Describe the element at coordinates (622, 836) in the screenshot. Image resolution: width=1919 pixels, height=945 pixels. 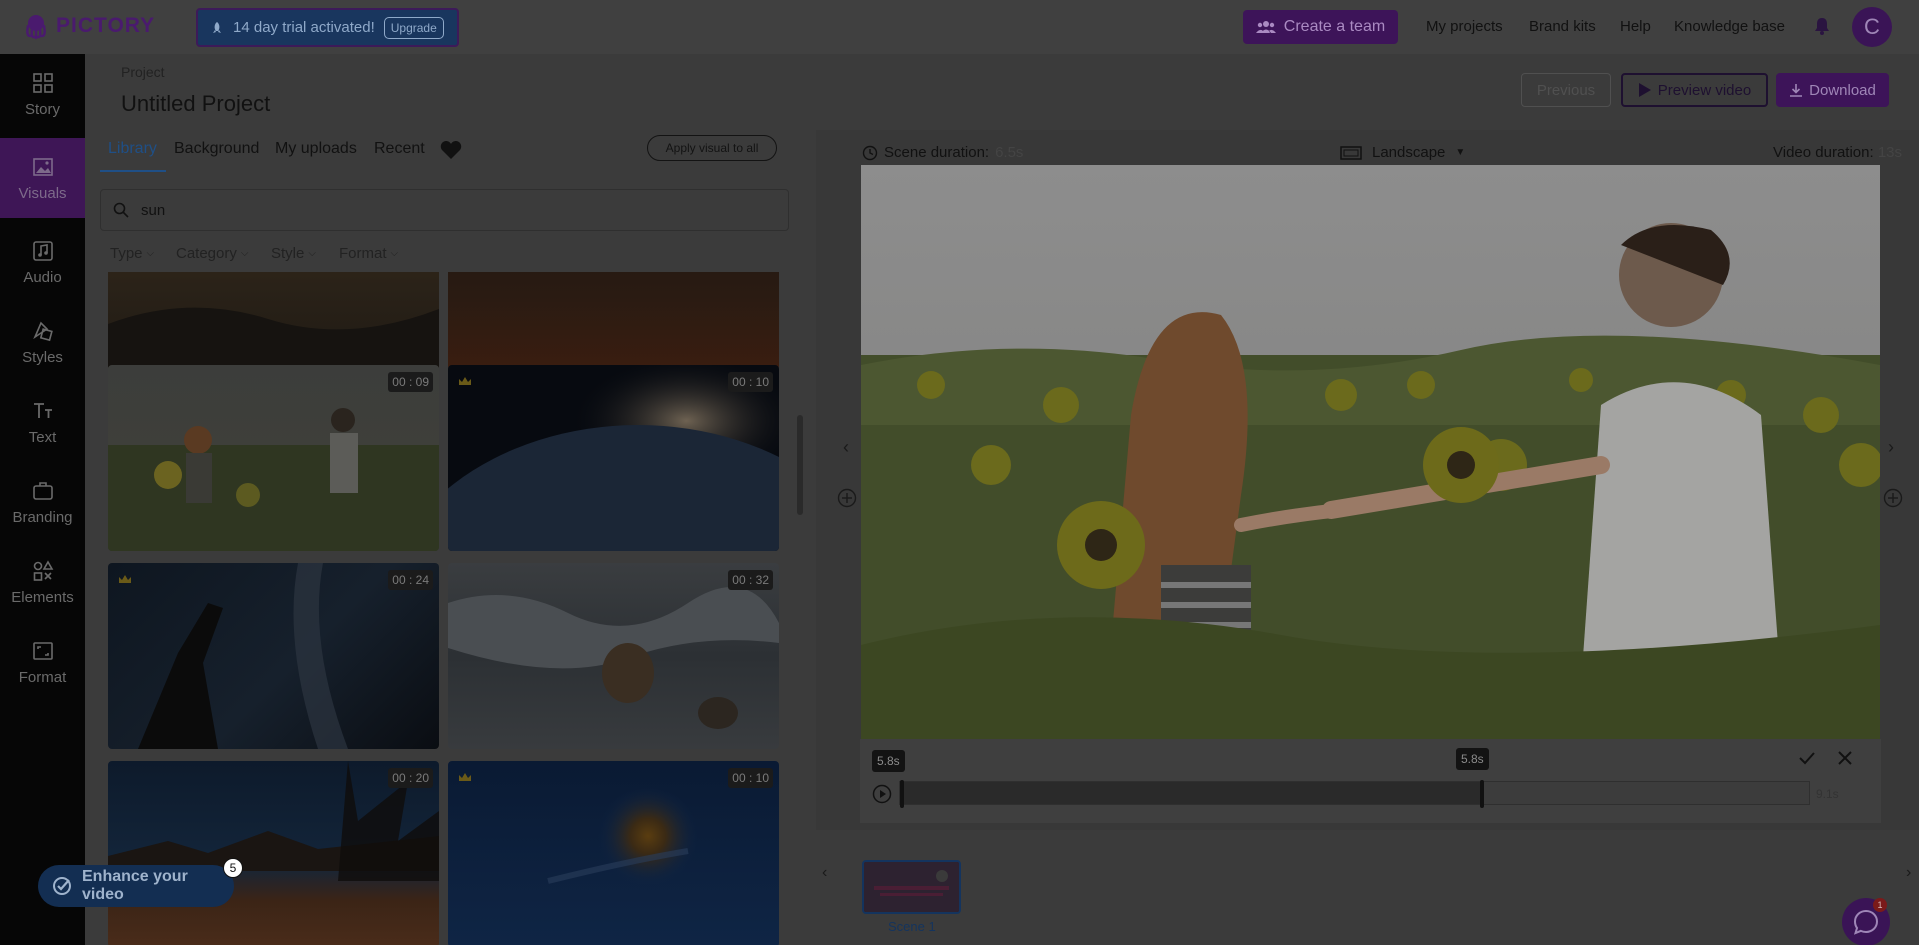
I see `blue-sun-image` at that location.